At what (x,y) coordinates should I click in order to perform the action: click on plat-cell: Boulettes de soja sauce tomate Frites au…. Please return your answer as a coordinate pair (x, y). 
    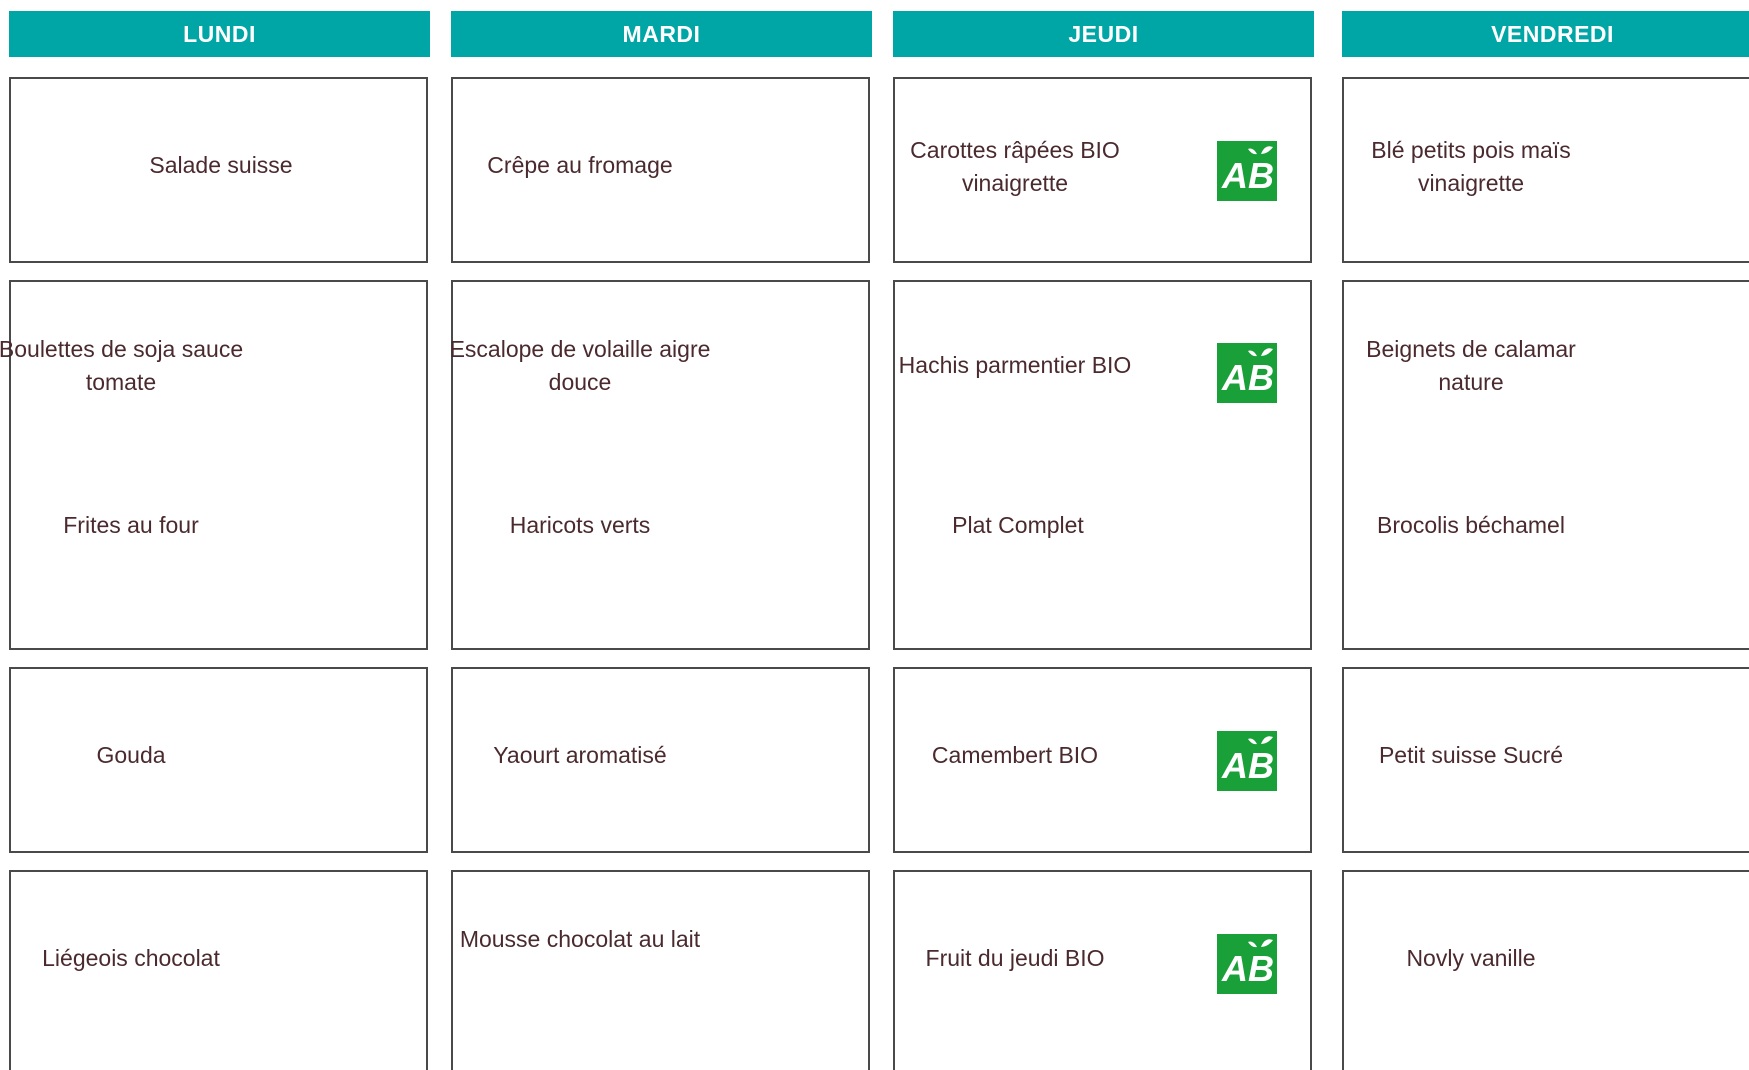
    Looking at the image, I should click on (214, 465).